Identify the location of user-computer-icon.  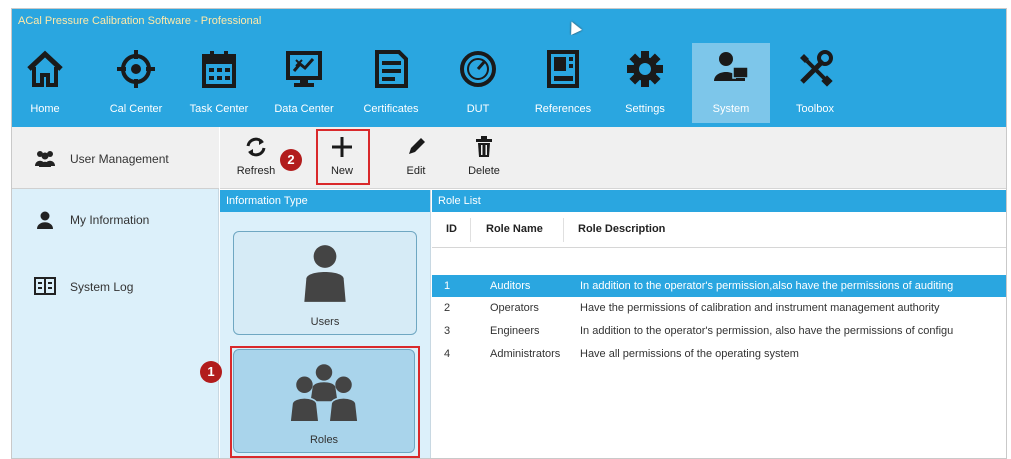
(731, 66).